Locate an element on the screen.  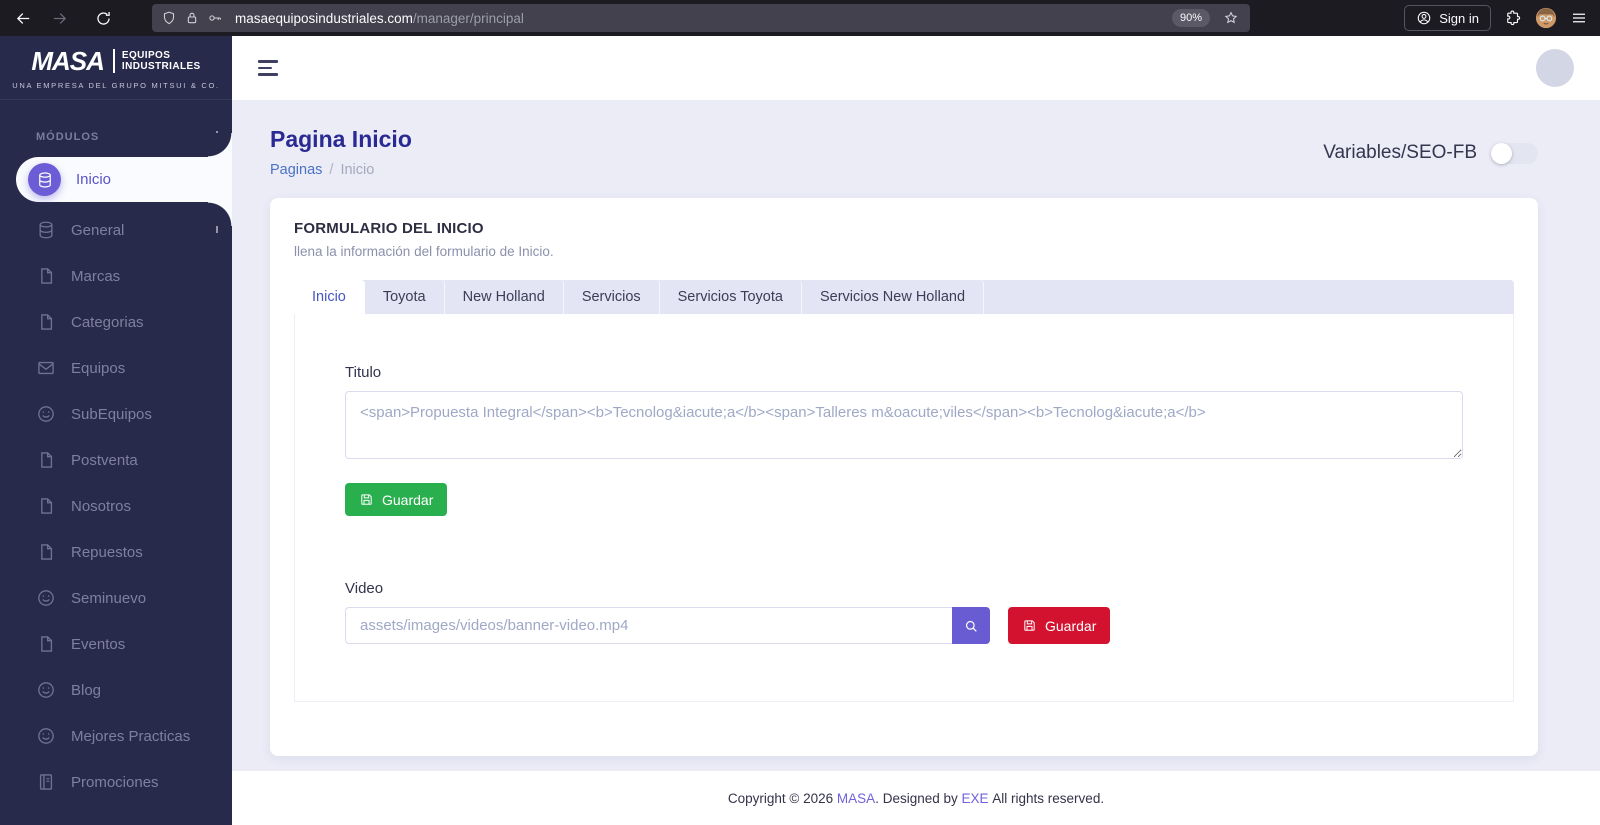
sidebar-item-repuestos: Repuestos is located at coordinates (116, 552).